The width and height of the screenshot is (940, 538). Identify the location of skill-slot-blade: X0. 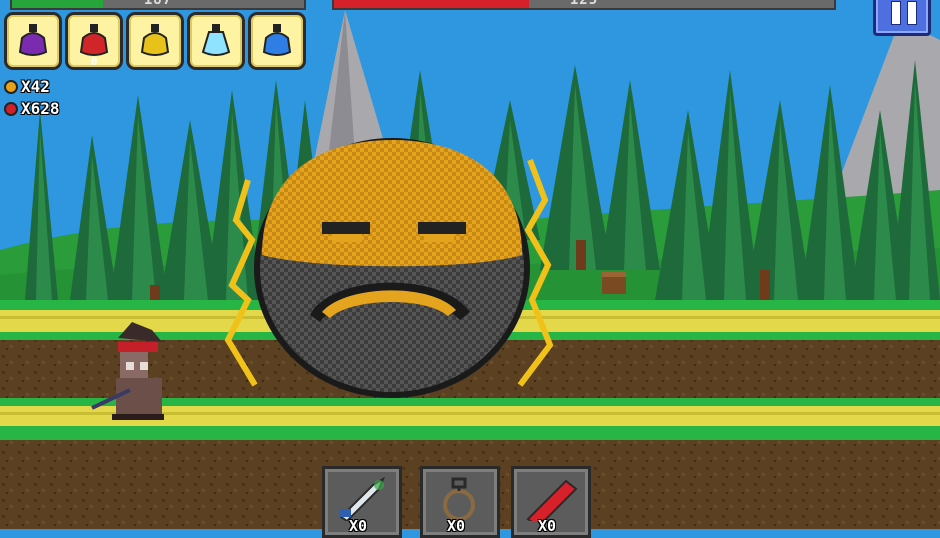
(551, 502).